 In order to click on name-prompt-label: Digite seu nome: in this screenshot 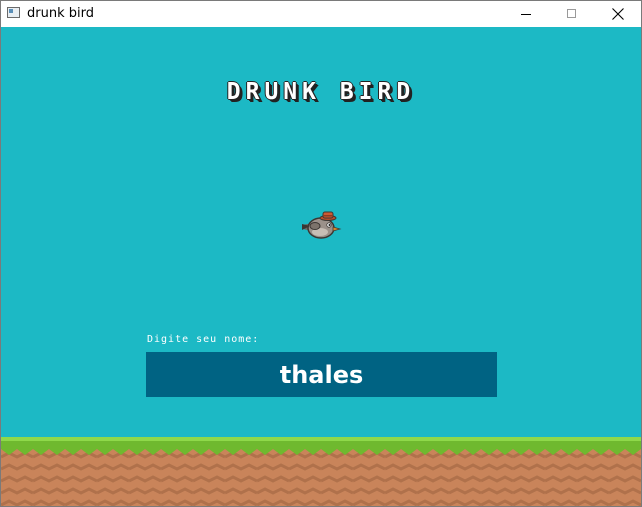, I will do `click(203, 339)`.